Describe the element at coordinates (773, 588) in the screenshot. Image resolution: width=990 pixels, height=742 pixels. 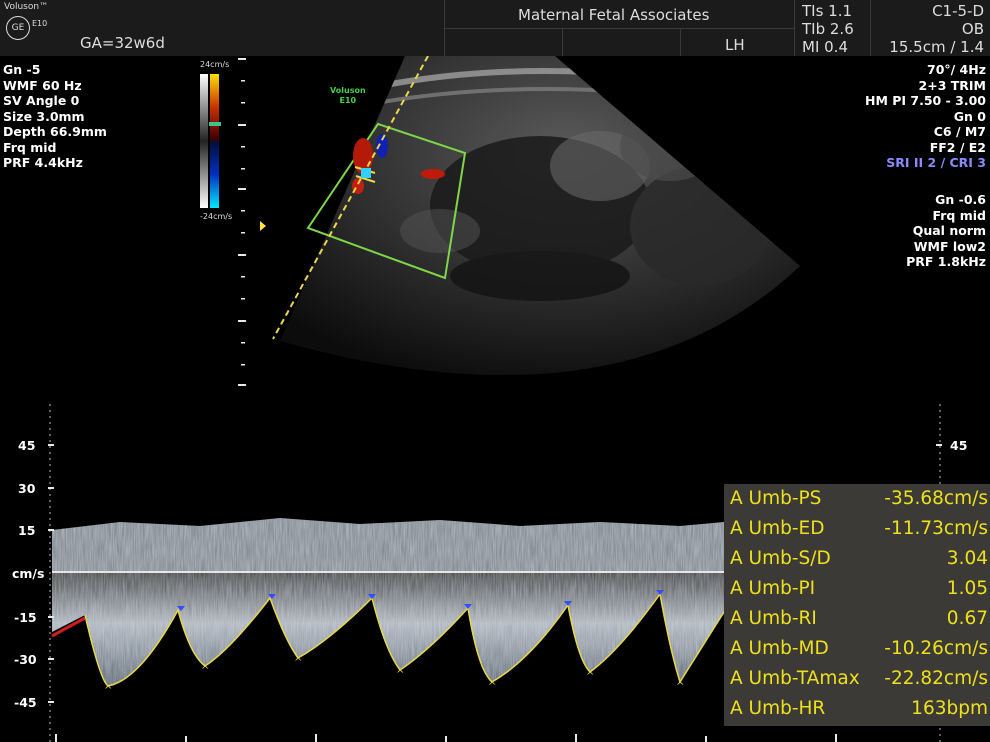
I see `measurement-label: A Umb-PI` at that location.